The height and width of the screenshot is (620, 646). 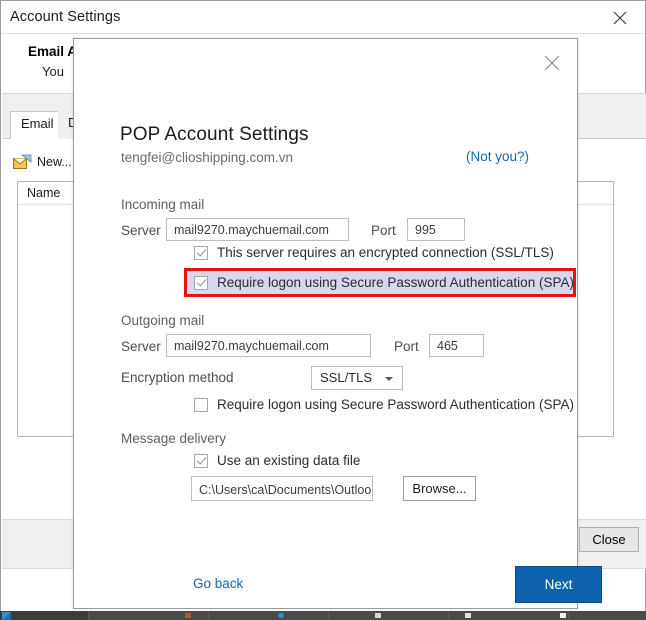 I want to click on email-accounts-subheading: You, so click(x=53, y=71).